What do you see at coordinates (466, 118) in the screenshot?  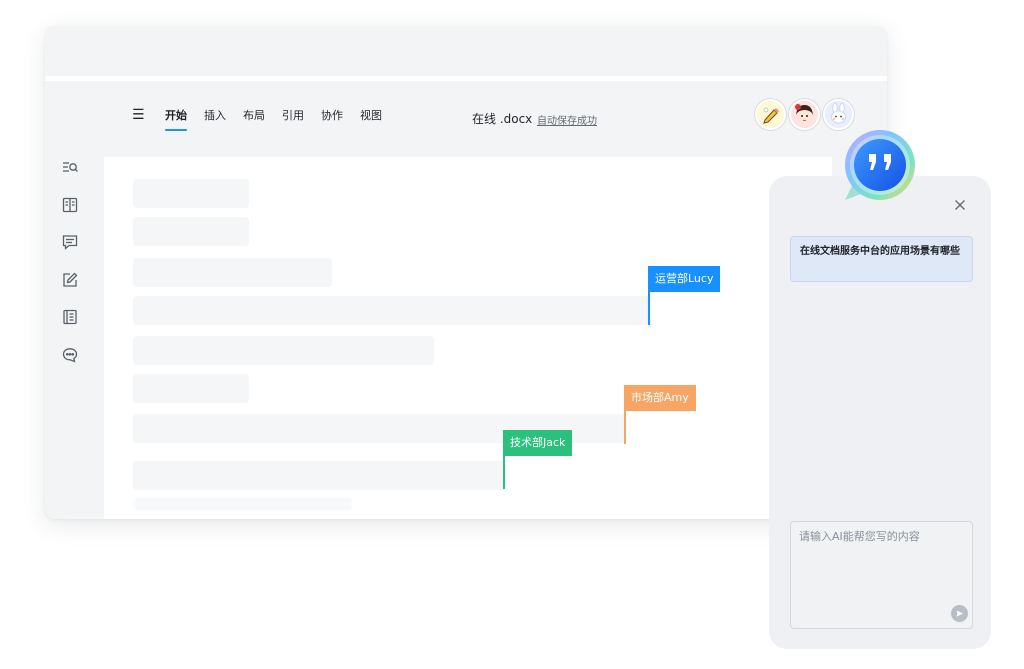 I see `editor-toolbar: ☰ 开始 插入 布局 引用 协作 视图 在线 .docx 自动保存成功` at bounding box center [466, 118].